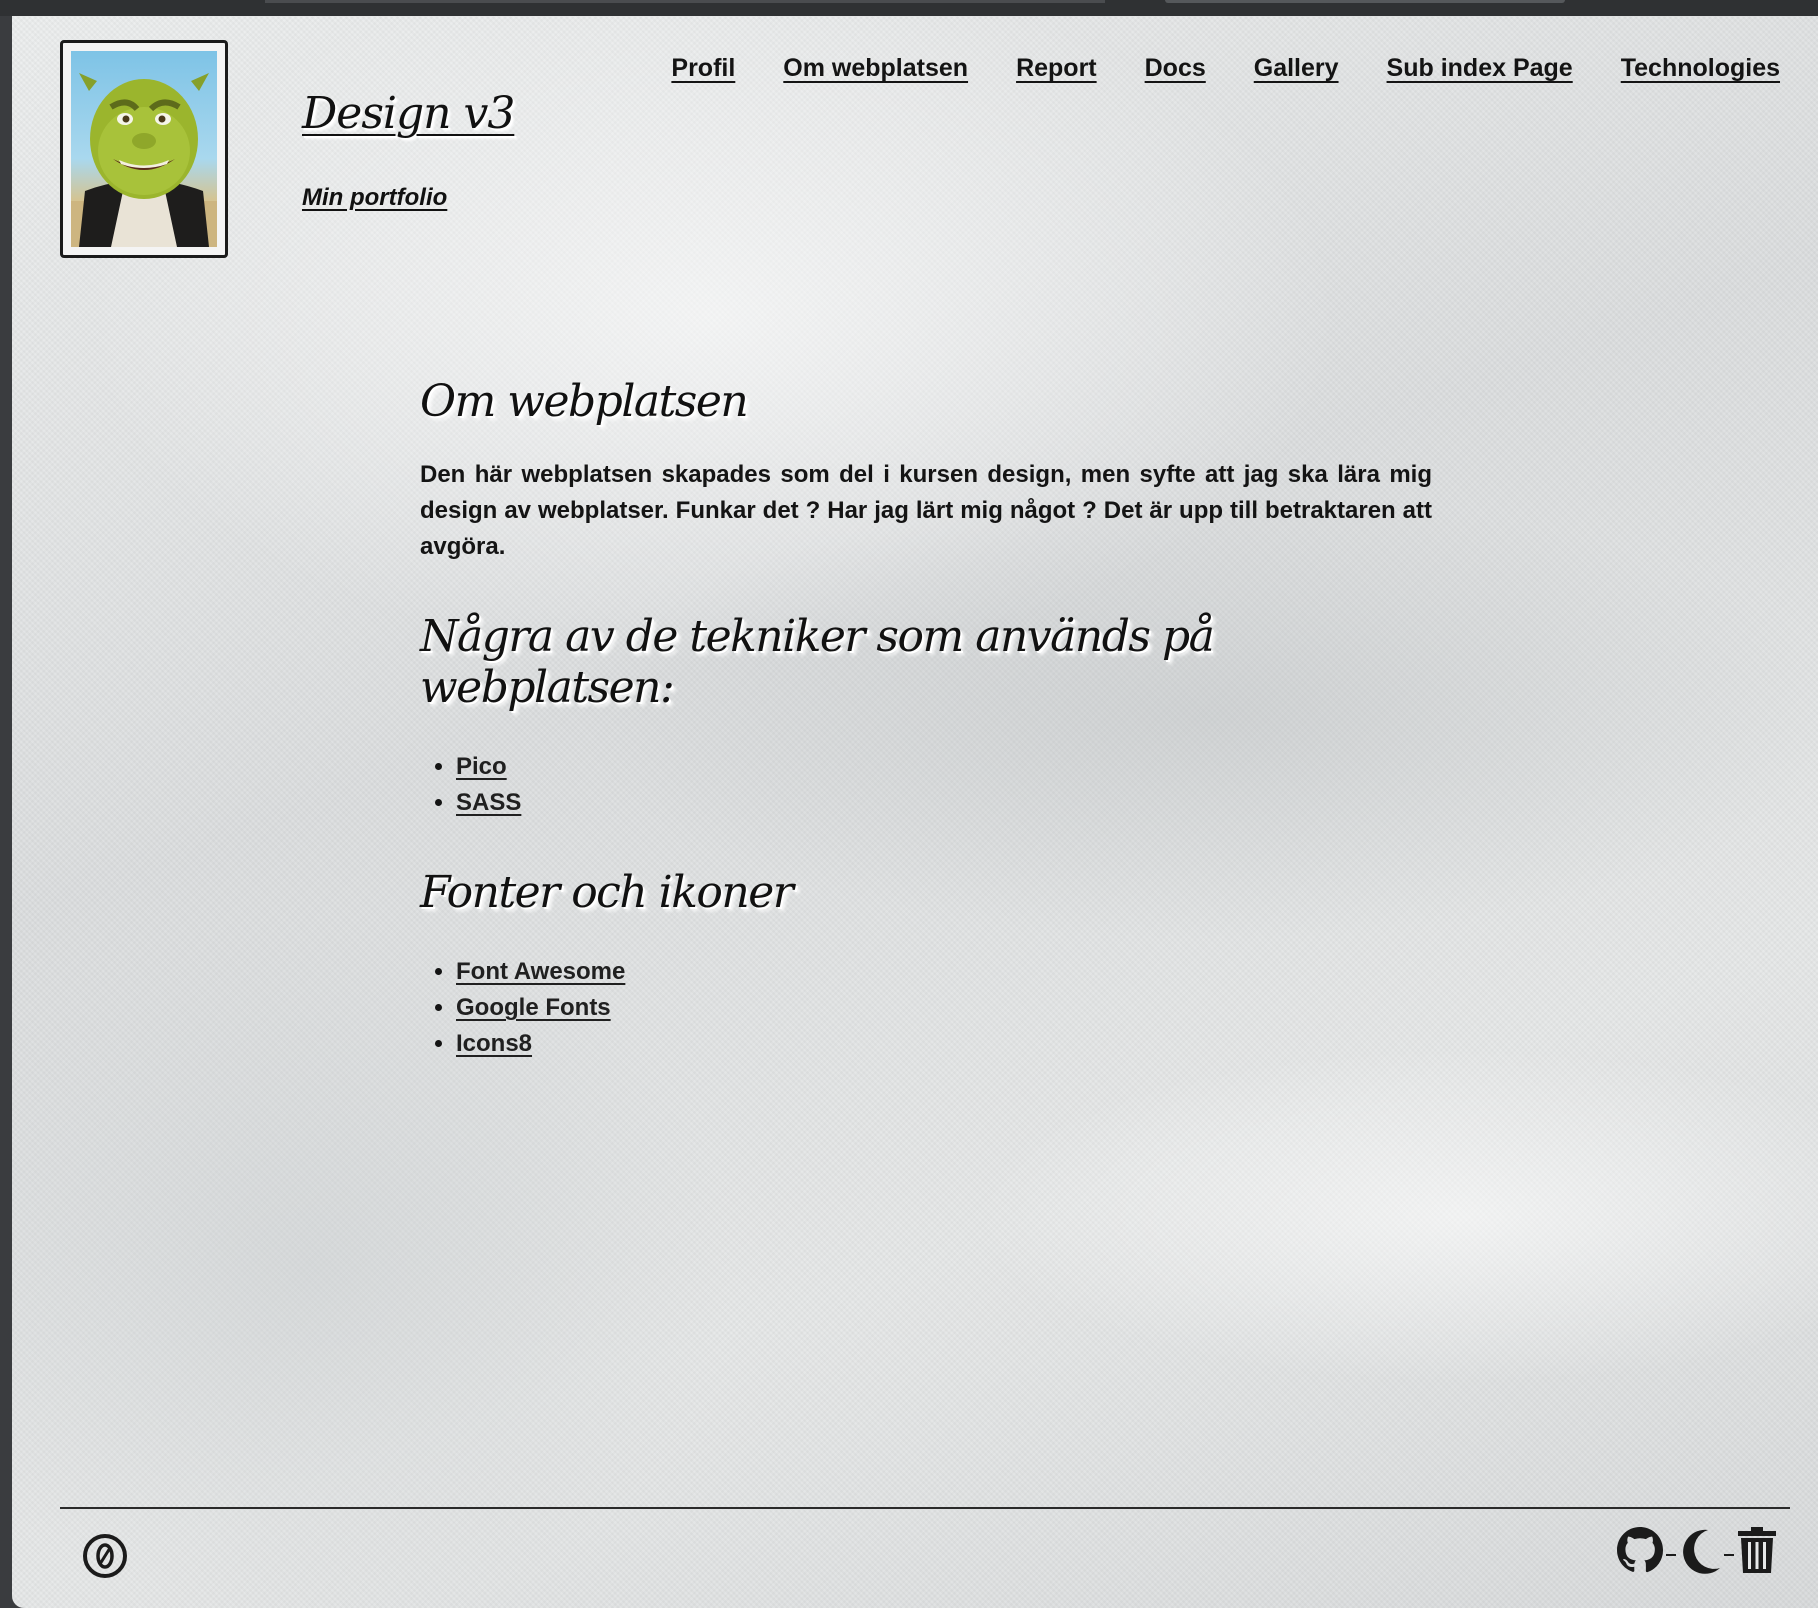 The height and width of the screenshot is (1608, 1818). I want to click on site-title: Design v3, so click(408, 113).